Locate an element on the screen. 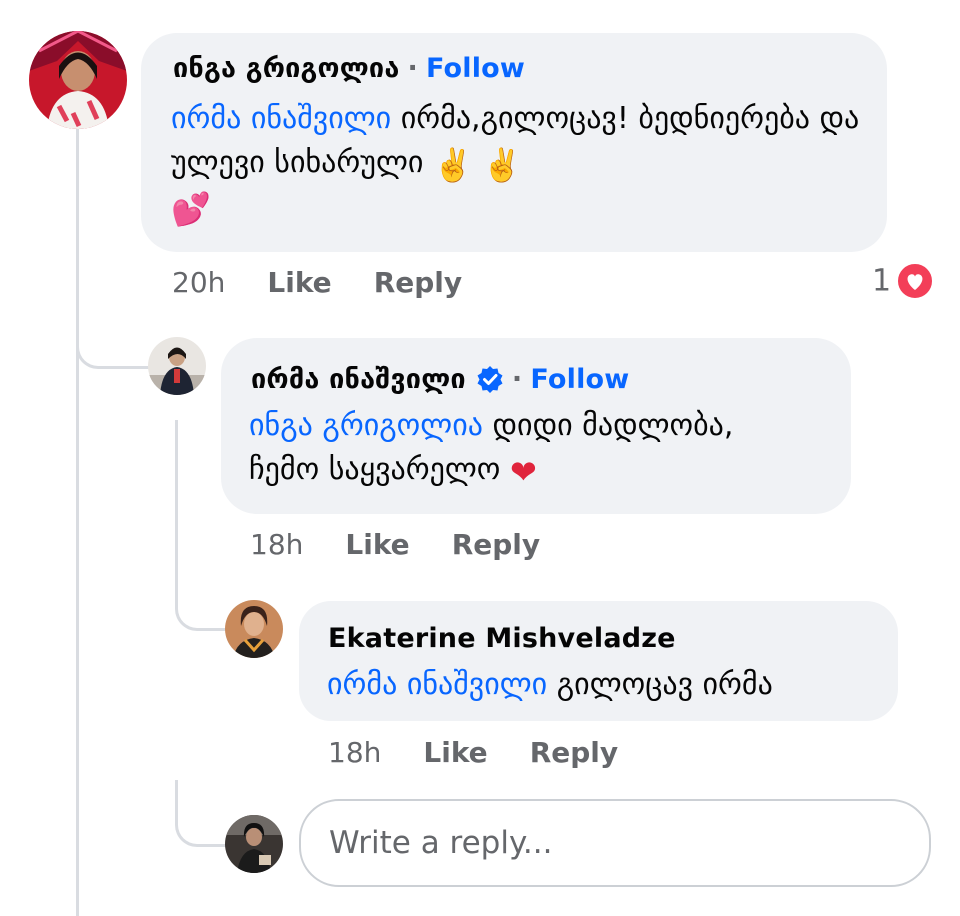 The image size is (960, 916). two-hearts-emoji: 💕 is located at coordinates (191, 209).